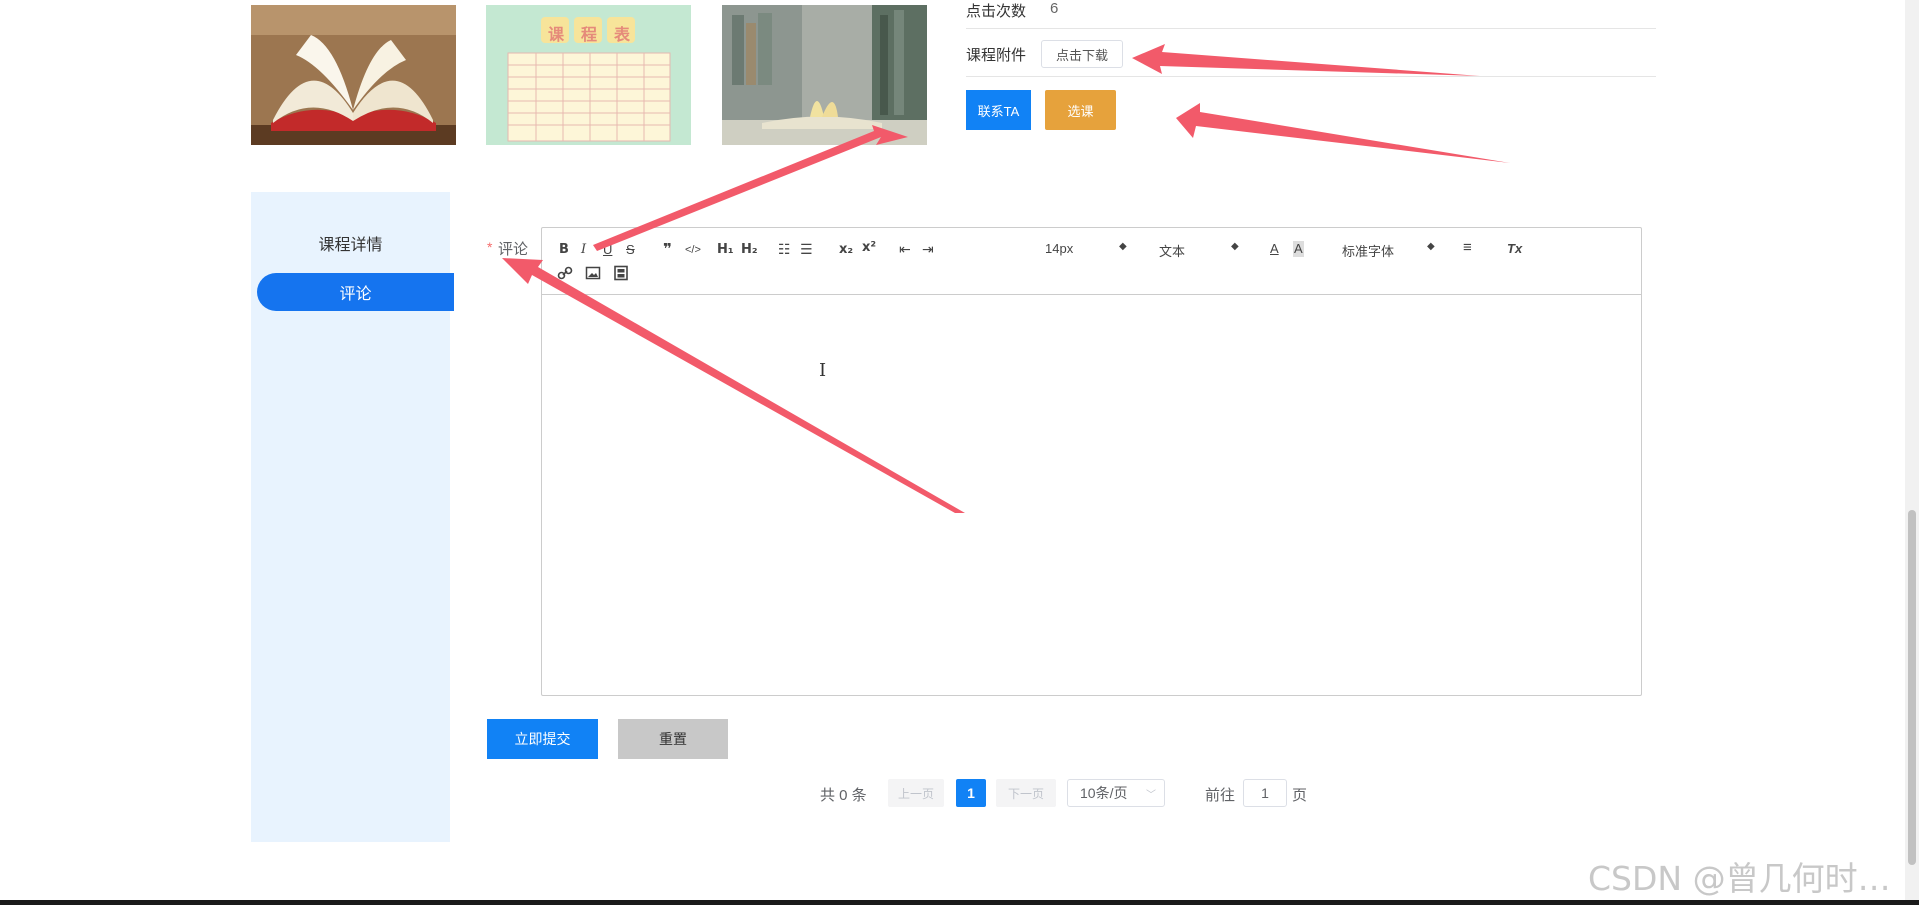 This screenshot has height=905, width=1919. Describe the element at coordinates (1054, 8) in the screenshot. I see `clicks-value: 6` at that location.